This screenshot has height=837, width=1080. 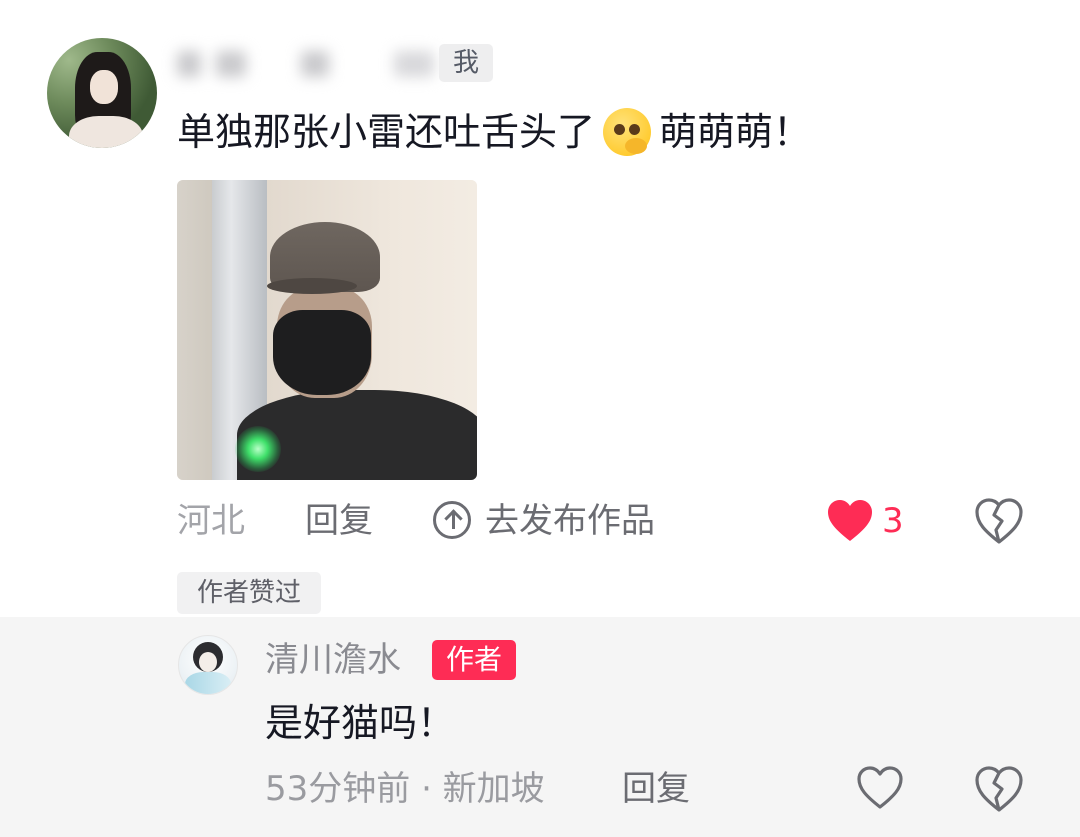 I want to click on me-badge: 我, so click(x=466, y=63).